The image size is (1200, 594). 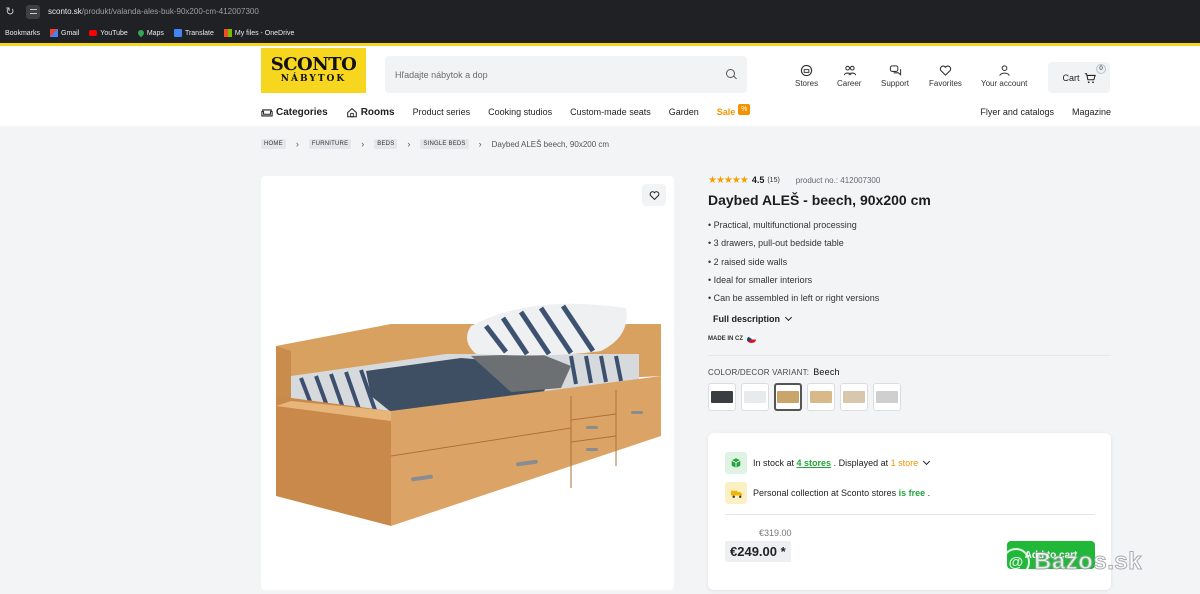 What do you see at coordinates (108, 33) in the screenshot?
I see `bookmark-youtube: YouTube` at bounding box center [108, 33].